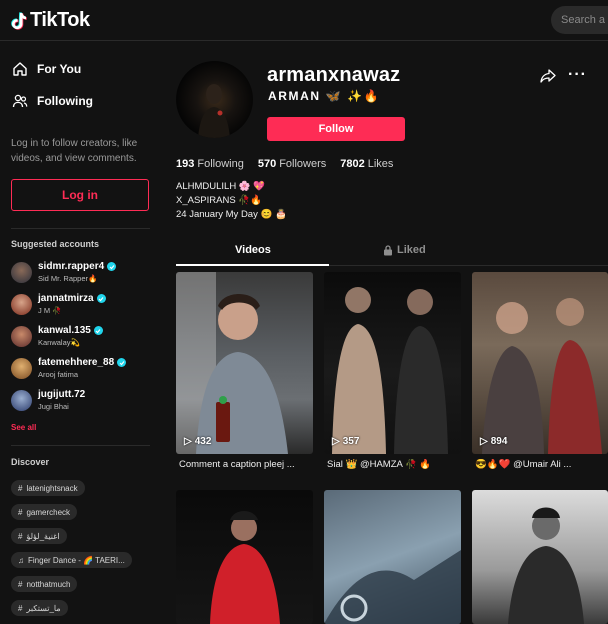 The width and height of the screenshot is (608, 624). What do you see at coordinates (43, 608) in the screenshot?
I see `discover-tag-label: ما_تستكبر` at bounding box center [43, 608].